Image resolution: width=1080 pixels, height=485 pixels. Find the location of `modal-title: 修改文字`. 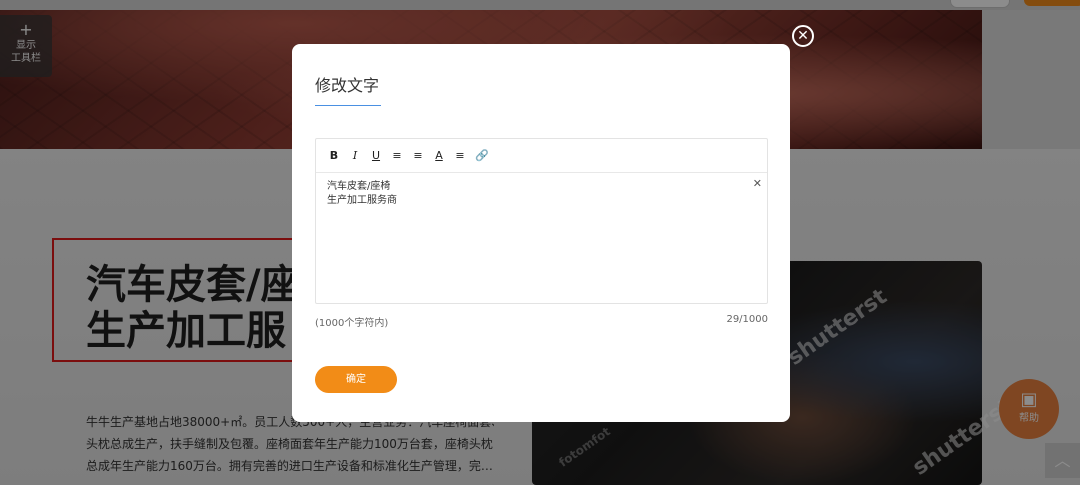

modal-title: 修改文字 is located at coordinates (348, 89).